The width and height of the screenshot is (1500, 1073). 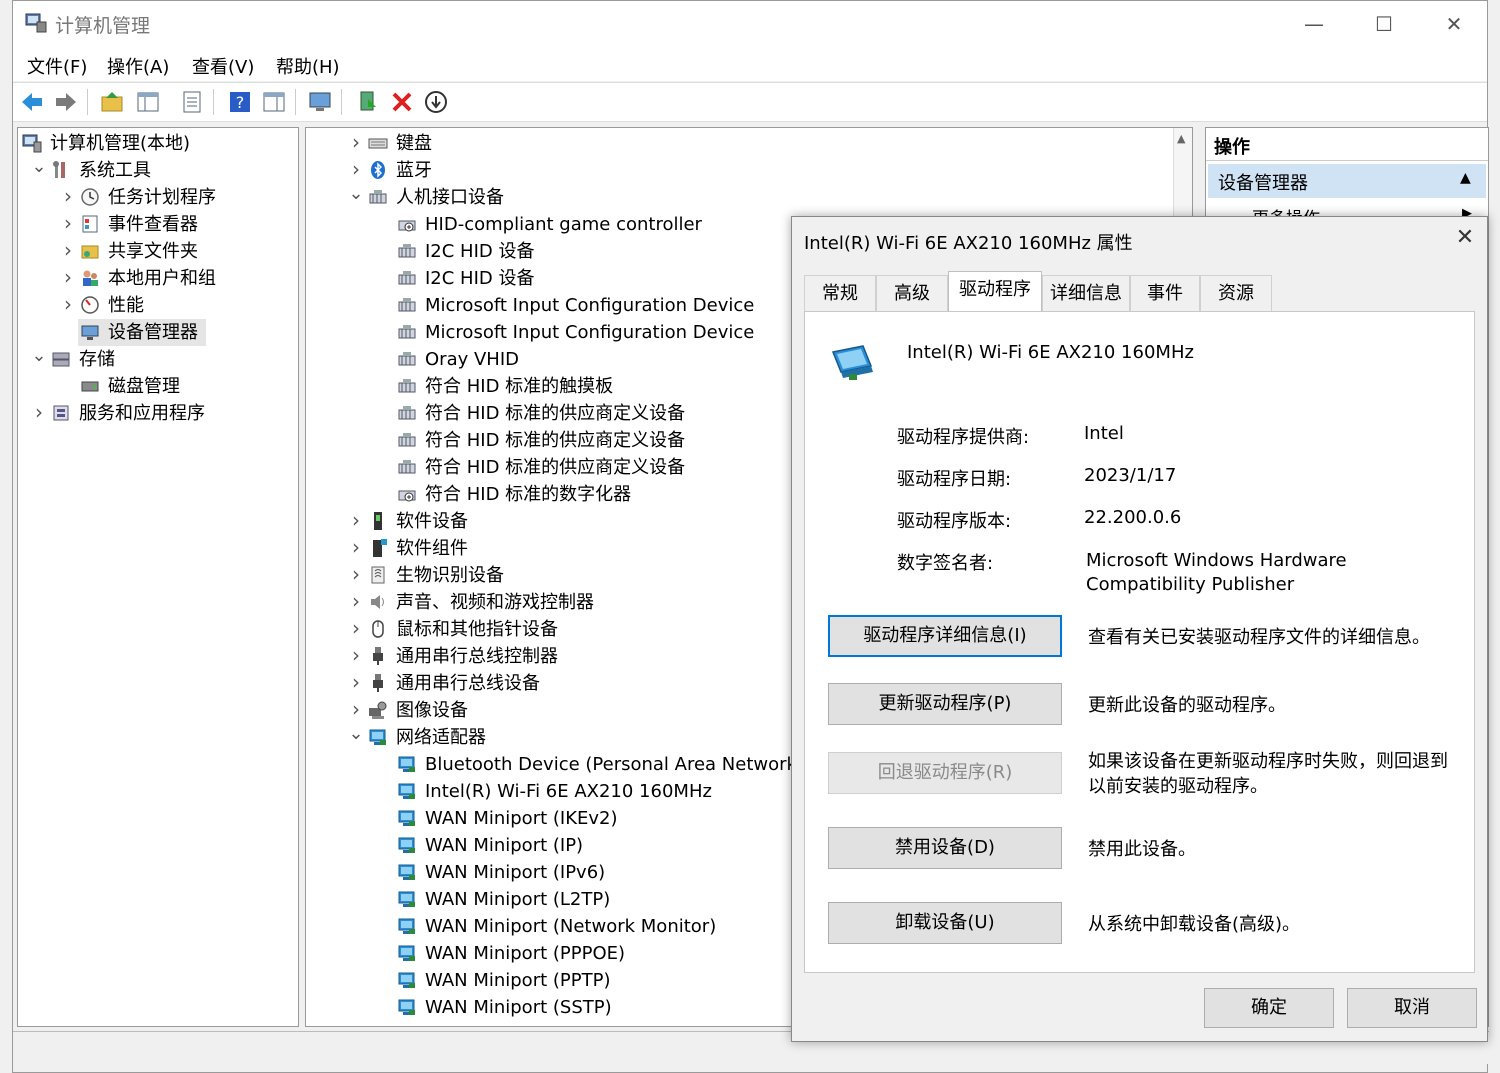 I want to click on menu-help: 帮助(H), so click(x=308, y=66).